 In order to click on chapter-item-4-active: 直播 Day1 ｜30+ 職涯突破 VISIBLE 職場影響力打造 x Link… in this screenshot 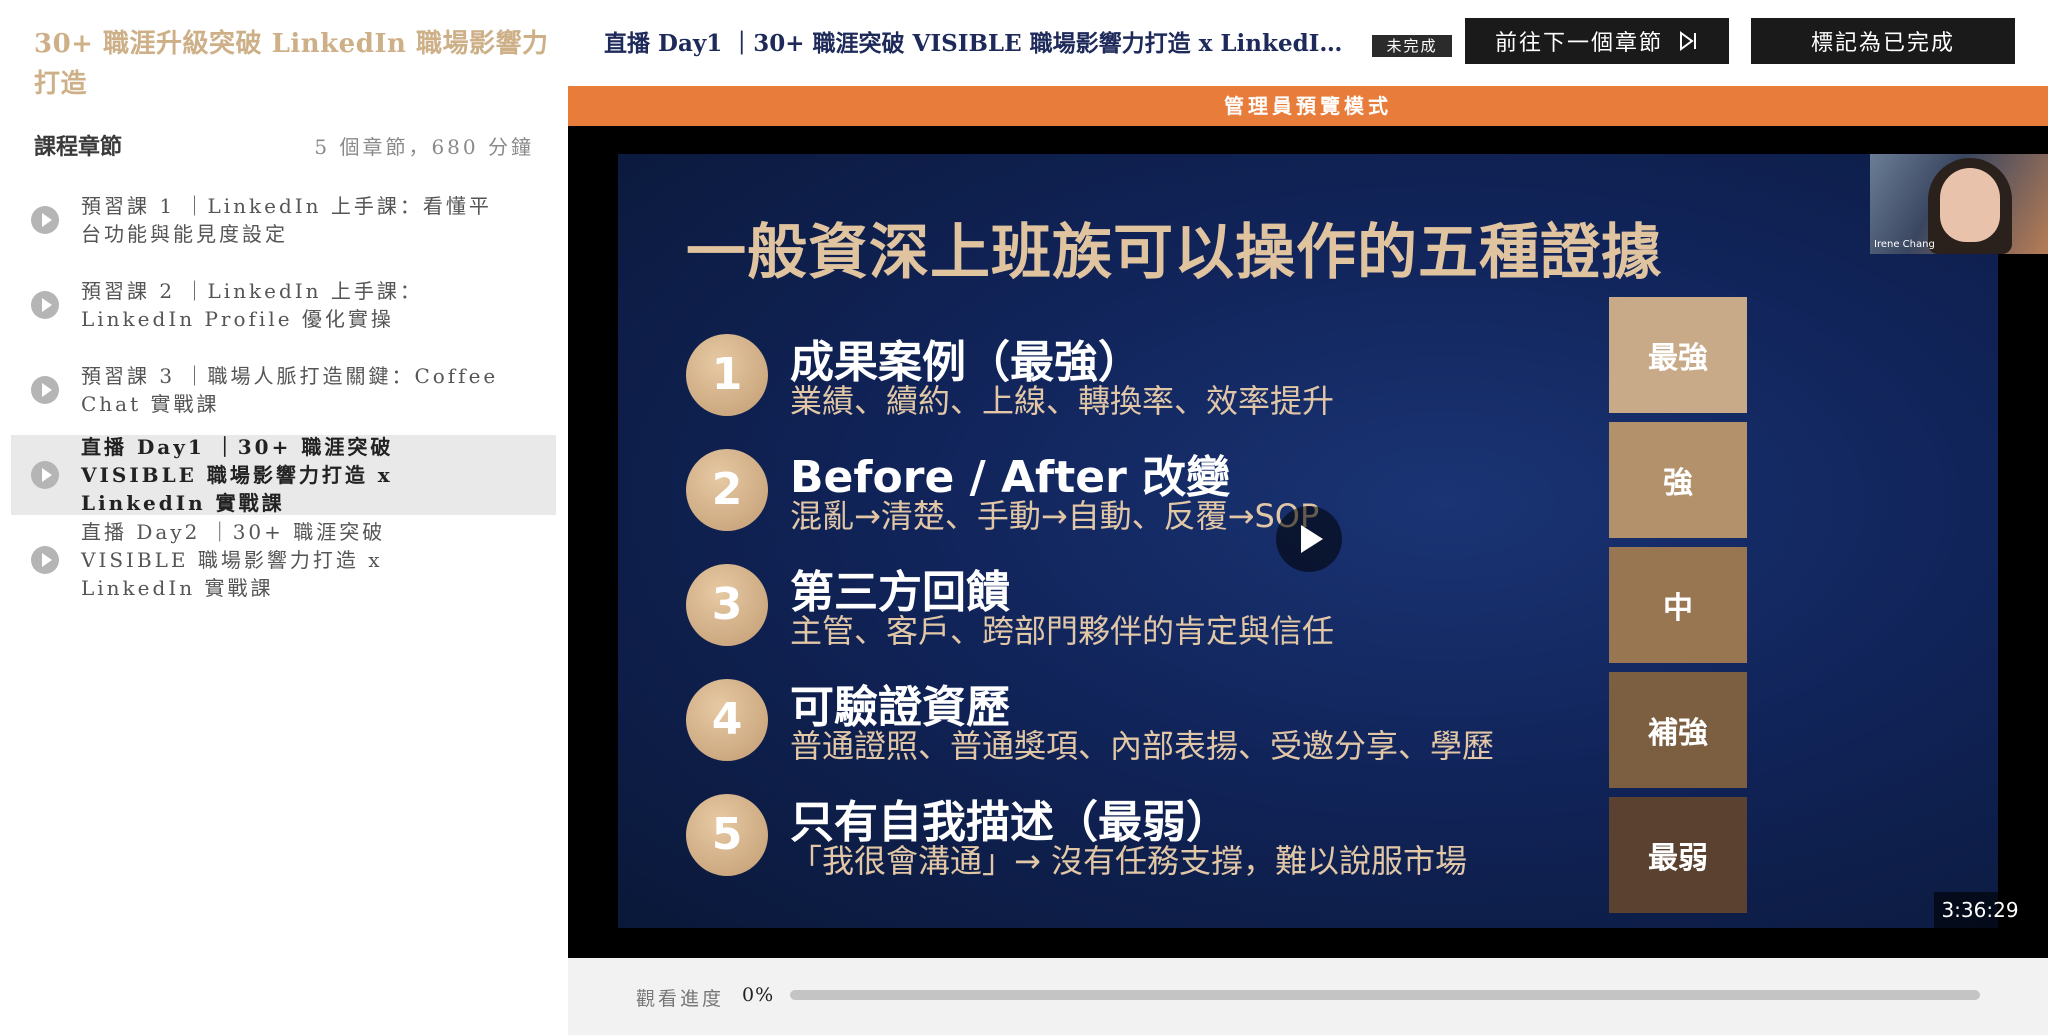, I will do `click(283, 475)`.